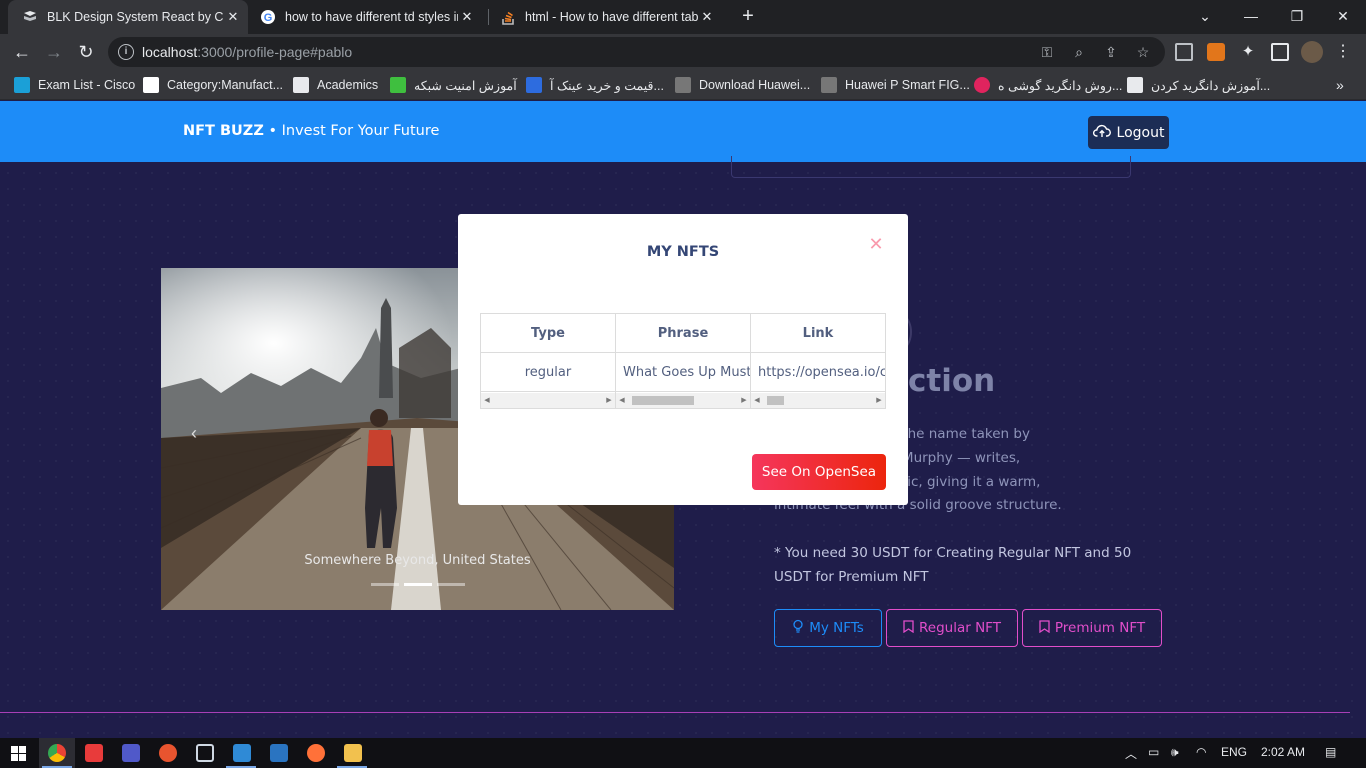 Image resolution: width=1366 pixels, height=768 pixels. What do you see at coordinates (1047, 52) in the screenshot?
I see `key-icon: ⚿` at bounding box center [1047, 52].